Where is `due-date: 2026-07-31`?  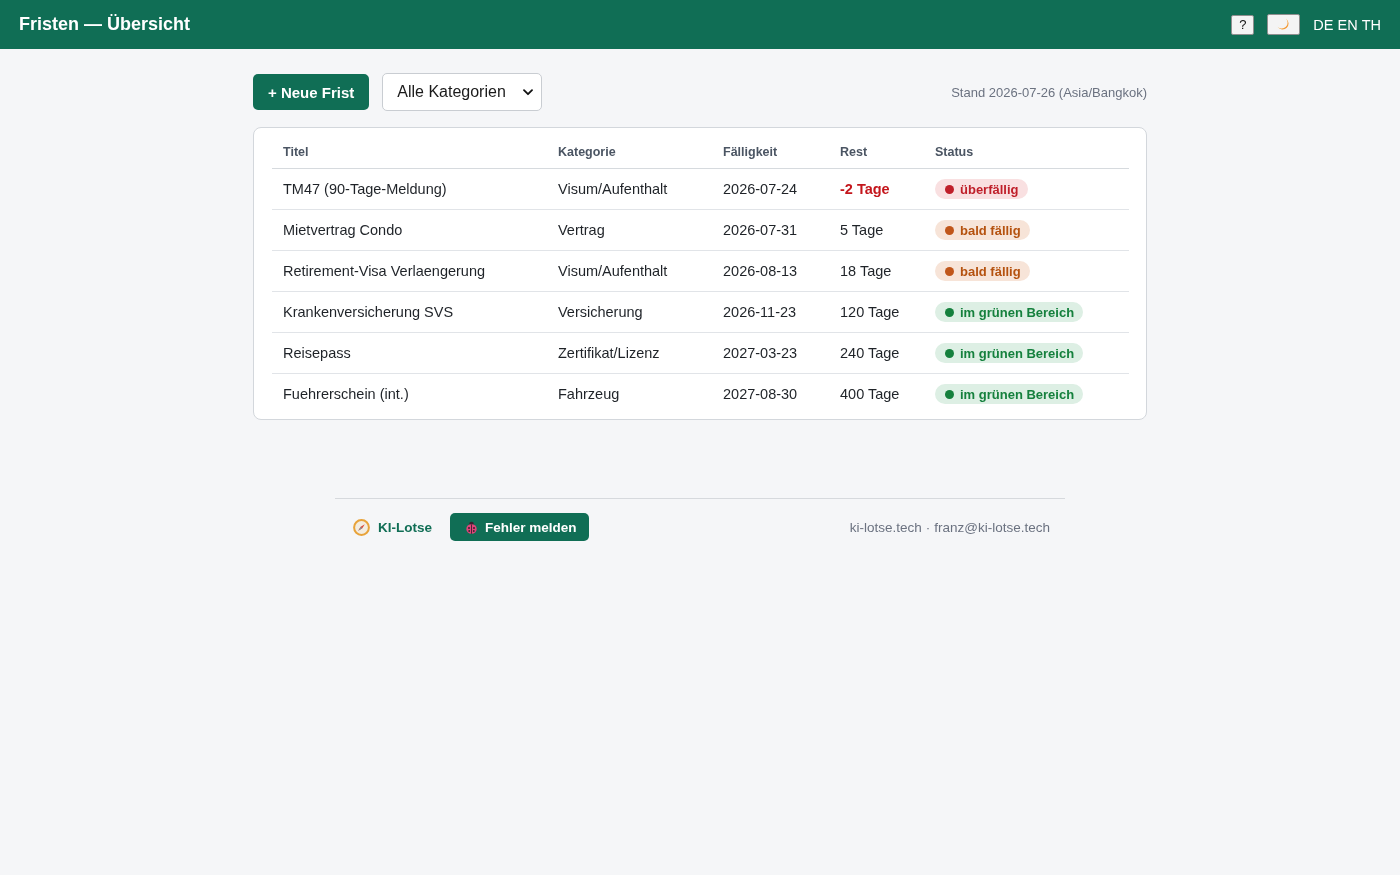
due-date: 2026-07-31 is located at coordinates (760, 230).